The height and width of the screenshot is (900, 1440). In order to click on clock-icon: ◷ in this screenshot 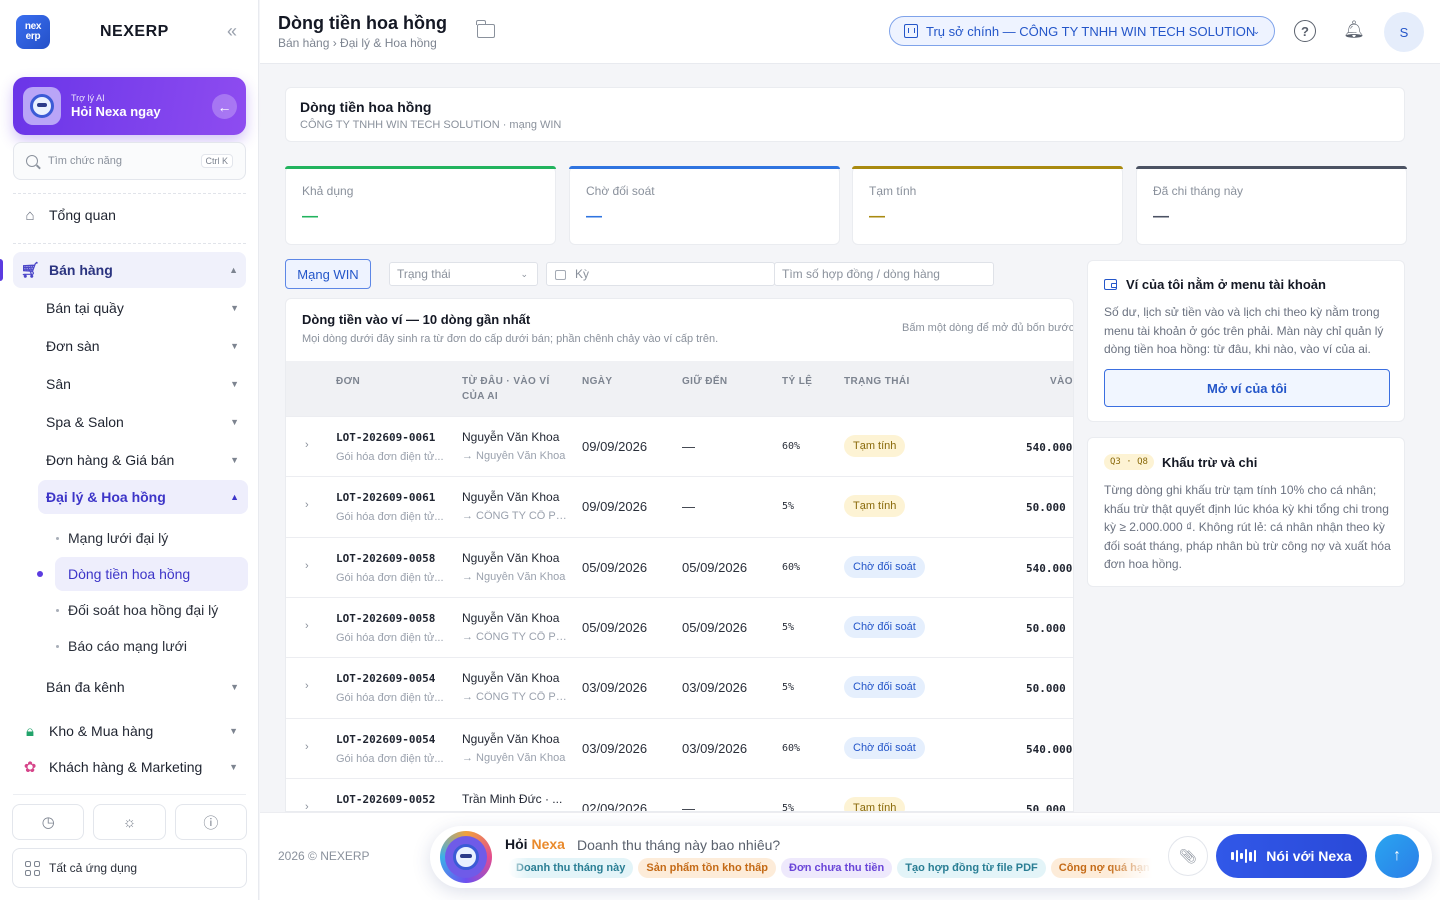, I will do `click(48, 822)`.